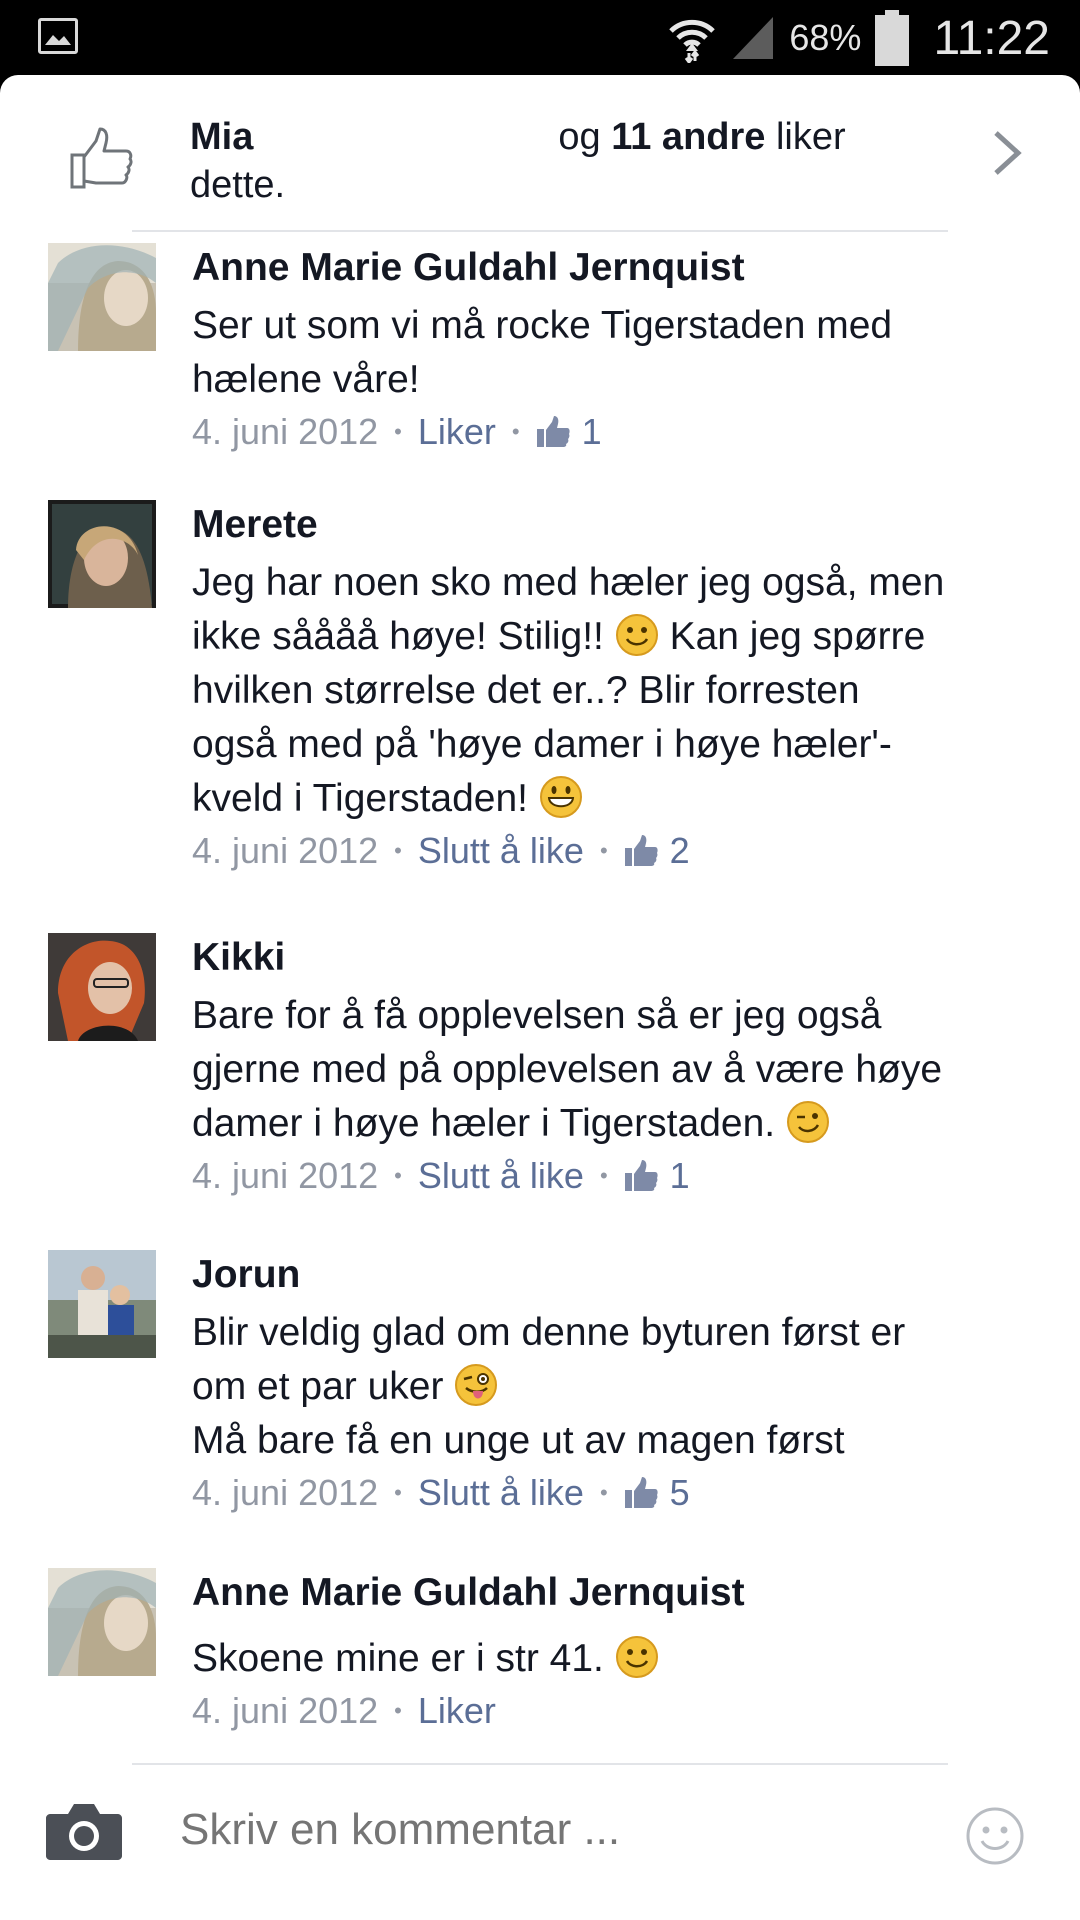 The height and width of the screenshot is (1920, 1080). What do you see at coordinates (1008, 153) in the screenshot?
I see `chevron-right-icon` at bounding box center [1008, 153].